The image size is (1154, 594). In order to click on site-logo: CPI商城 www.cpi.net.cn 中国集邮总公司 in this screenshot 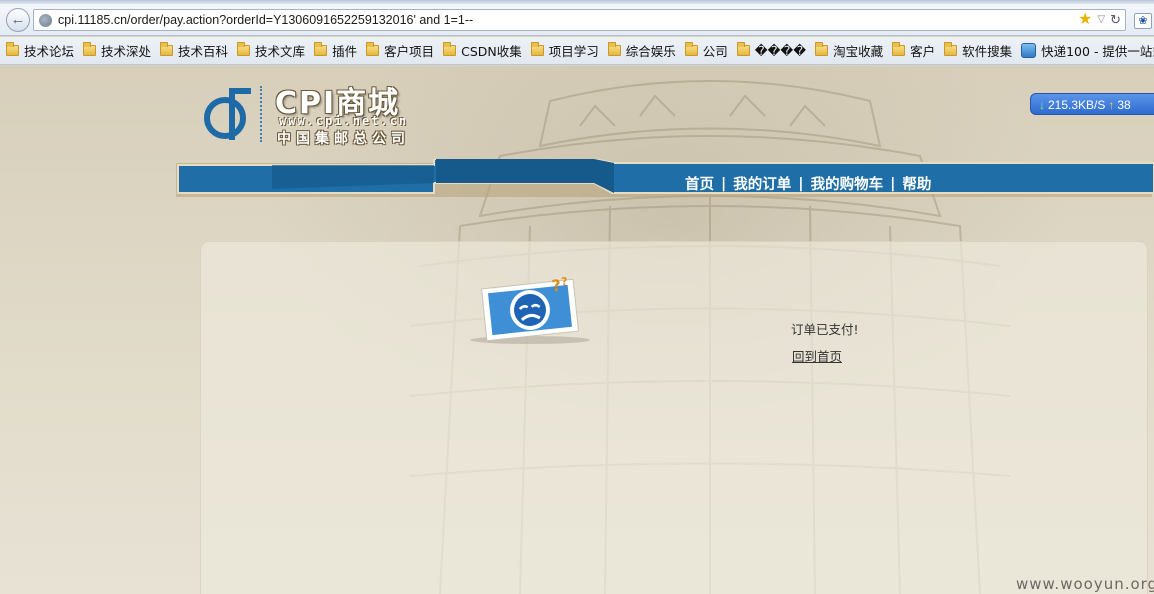, I will do `click(319, 113)`.